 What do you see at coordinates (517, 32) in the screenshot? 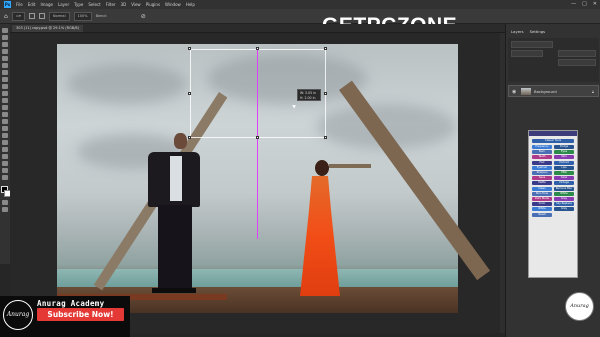
I see `tab-layers: Layers` at bounding box center [517, 32].